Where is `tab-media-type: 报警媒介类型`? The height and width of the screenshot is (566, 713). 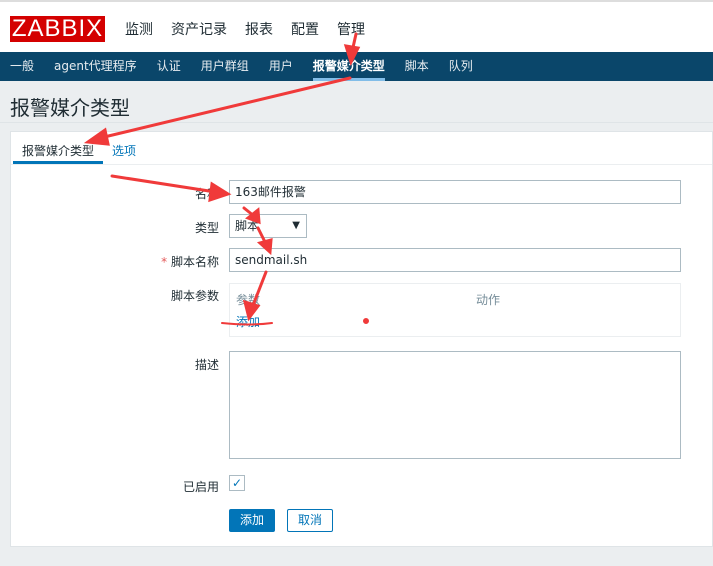 tab-media-type: 报警媒介类型 is located at coordinates (58, 148).